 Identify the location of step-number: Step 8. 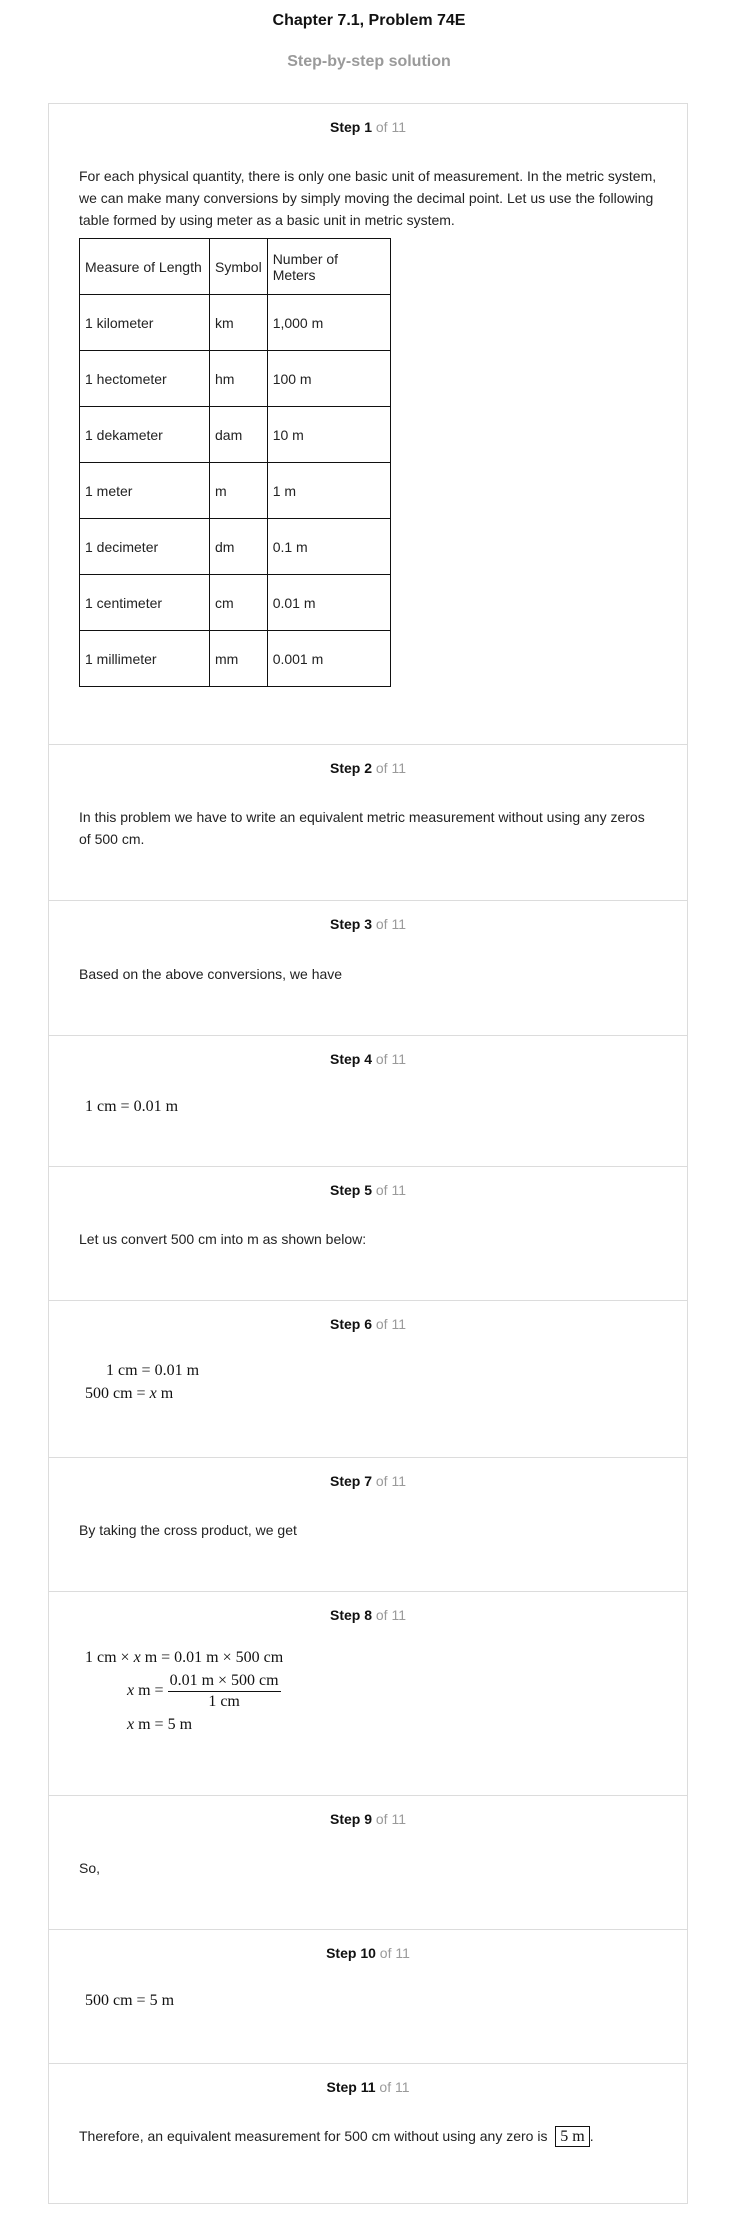
(350, 1615).